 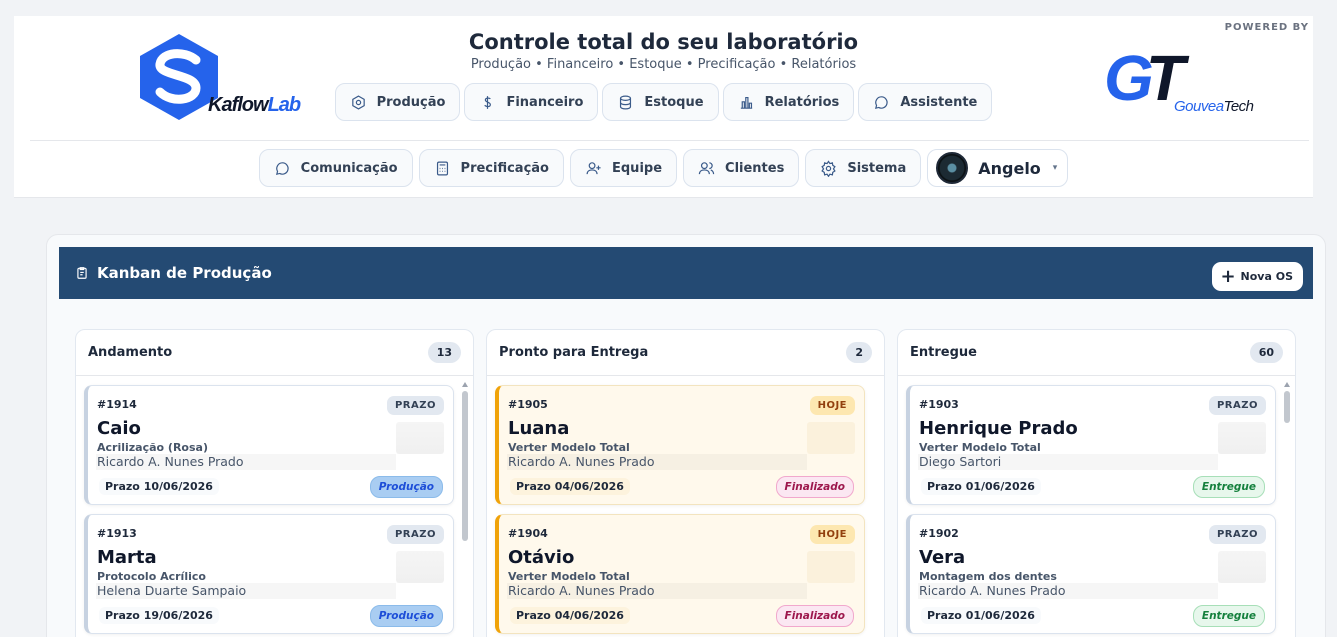 I want to click on status-badge: Produção, so click(x=406, y=616).